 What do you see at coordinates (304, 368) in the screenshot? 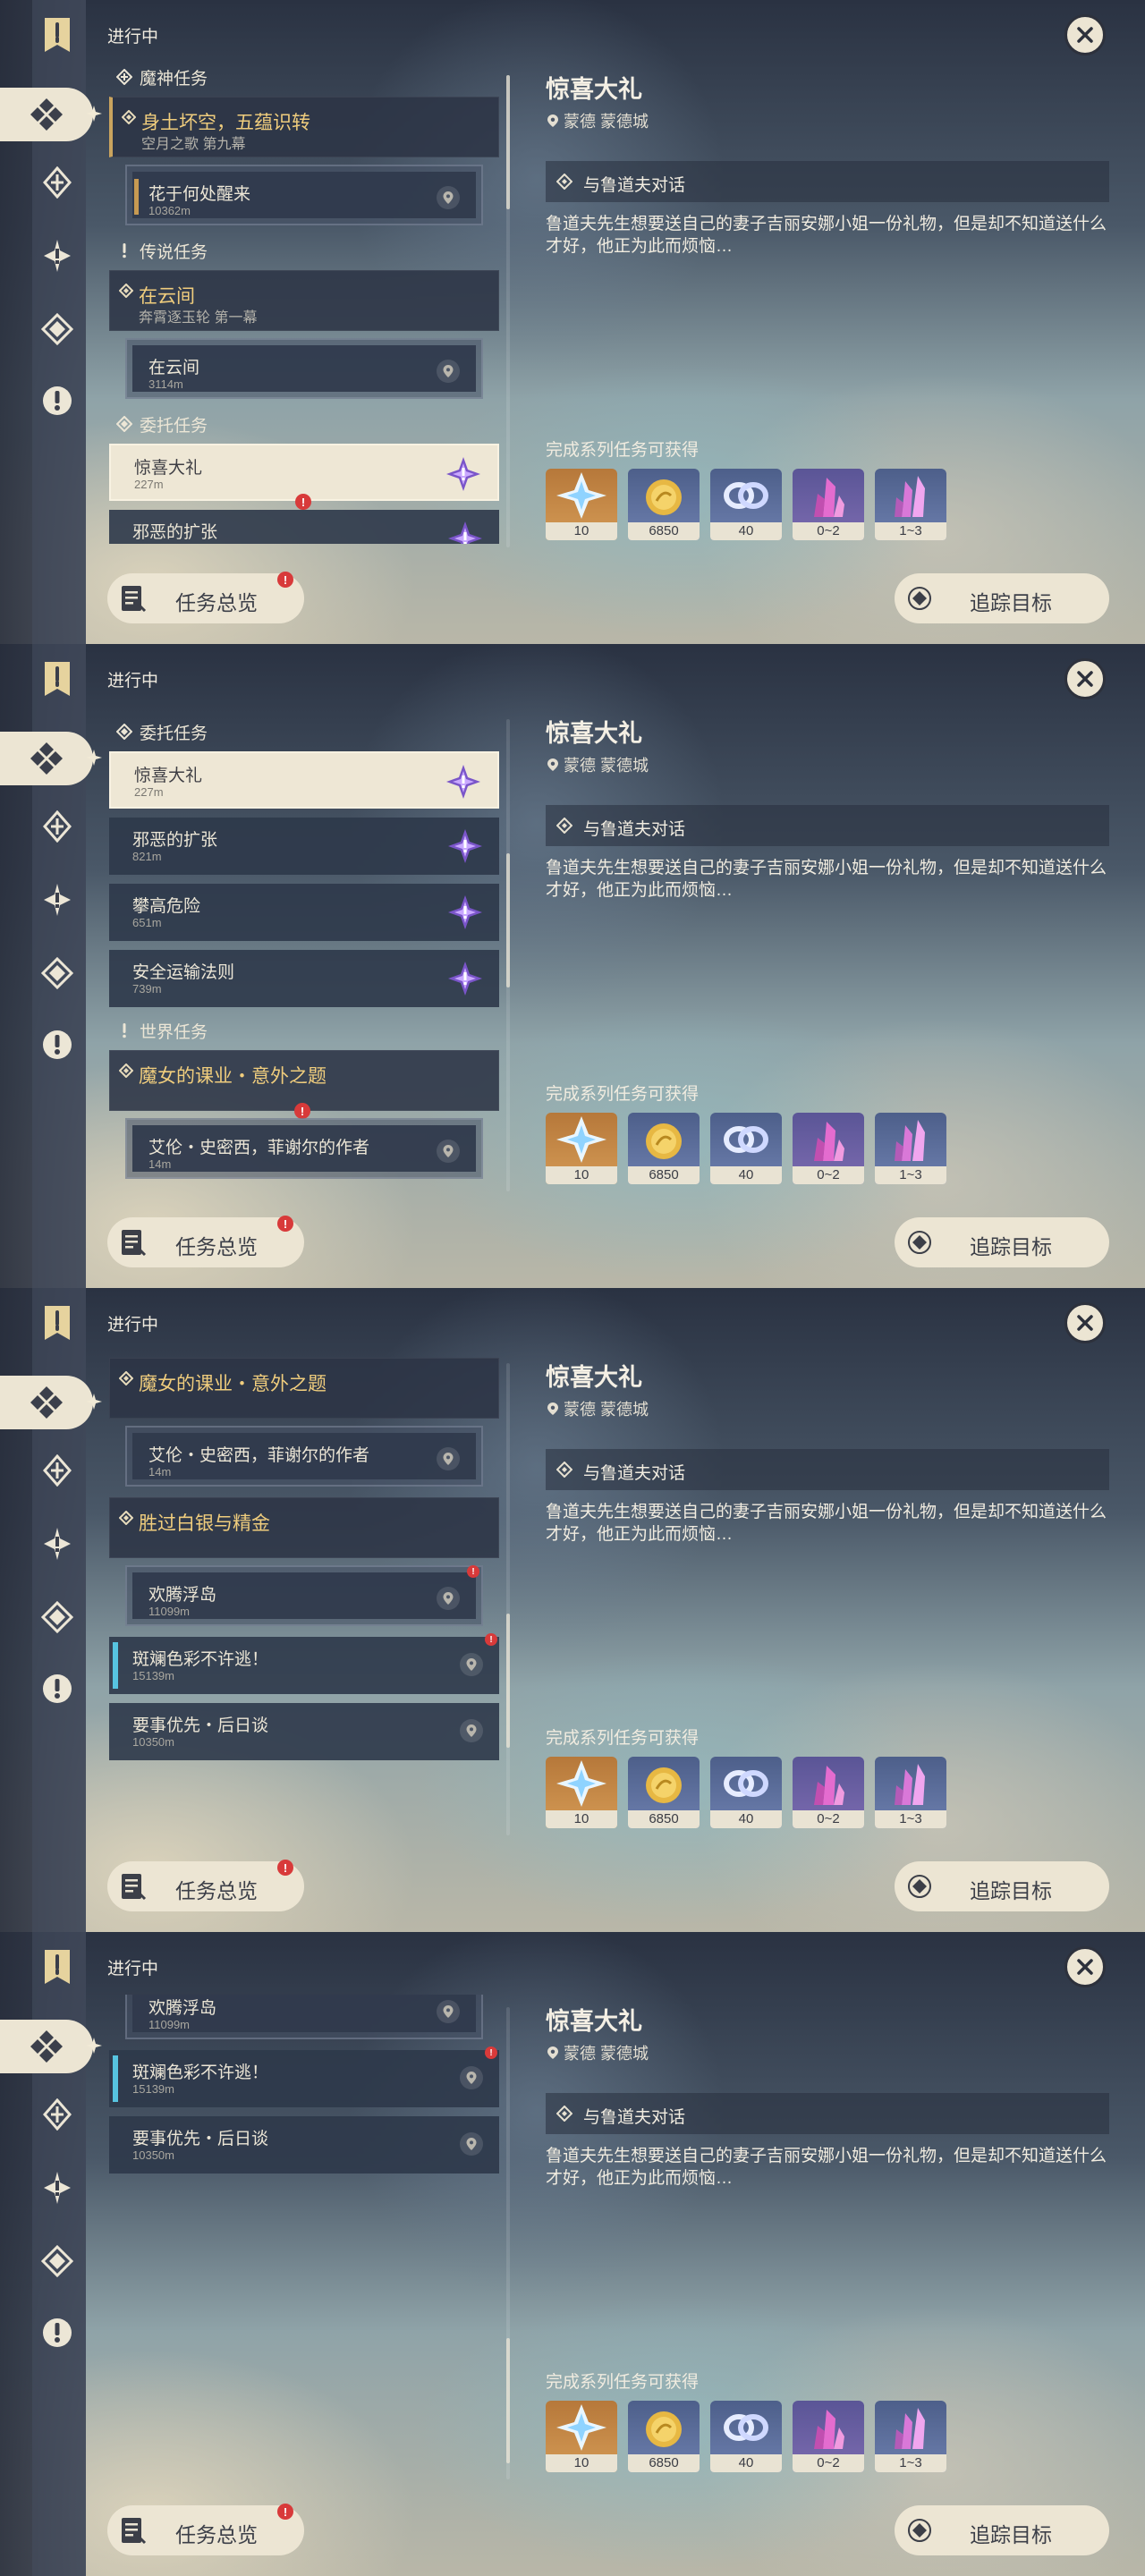
I see `quest-legend-step: 在云间 3114m` at bounding box center [304, 368].